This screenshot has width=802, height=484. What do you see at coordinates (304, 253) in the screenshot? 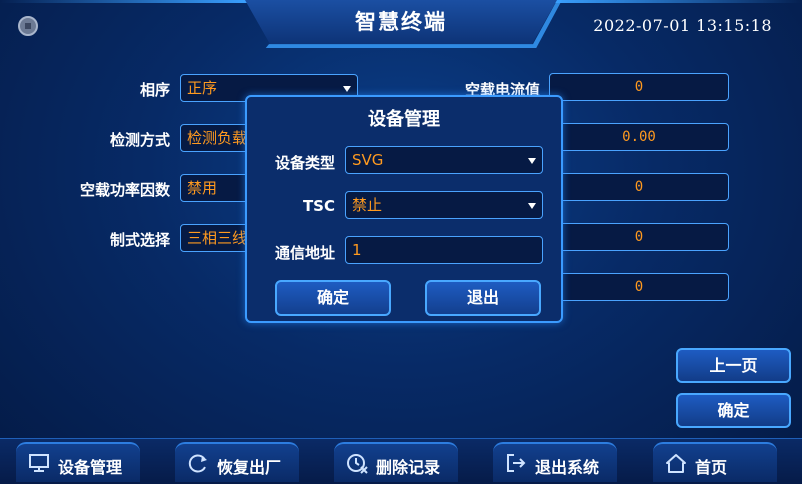
I see `comm-address-label: 通信地址` at bounding box center [304, 253].